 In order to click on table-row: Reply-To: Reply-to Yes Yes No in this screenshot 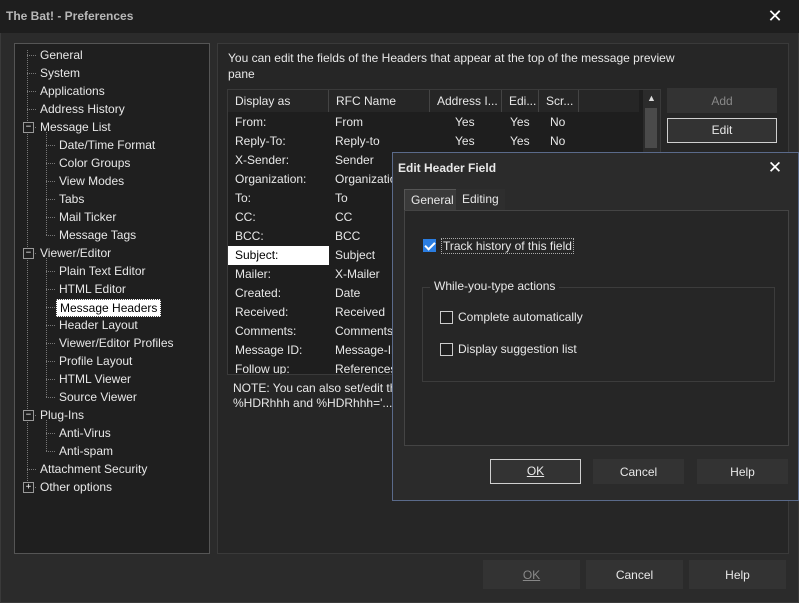, I will do `click(435, 141)`.